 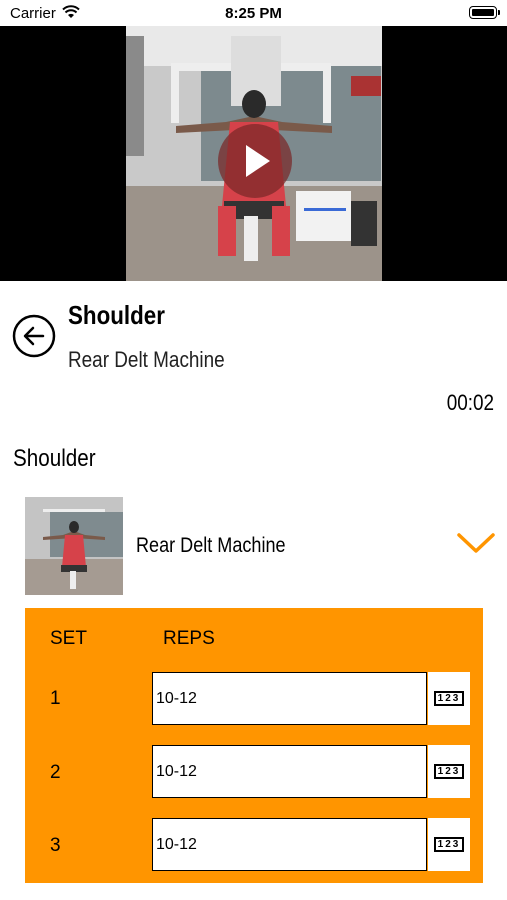 I want to click on section-title: Shoulder, so click(x=54, y=458).